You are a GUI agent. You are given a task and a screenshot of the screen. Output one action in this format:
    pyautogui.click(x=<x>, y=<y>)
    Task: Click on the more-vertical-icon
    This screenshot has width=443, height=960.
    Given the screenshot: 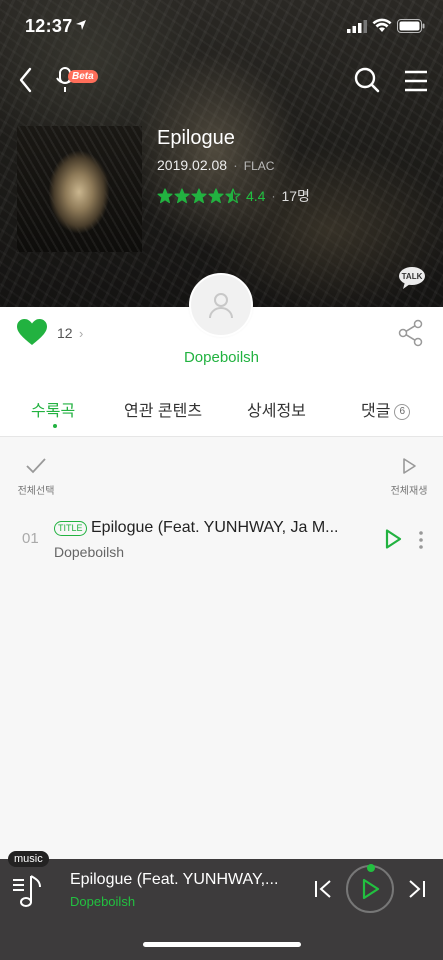 What is the action you would take?
    pyautogui.click(x=421, y=540)
    